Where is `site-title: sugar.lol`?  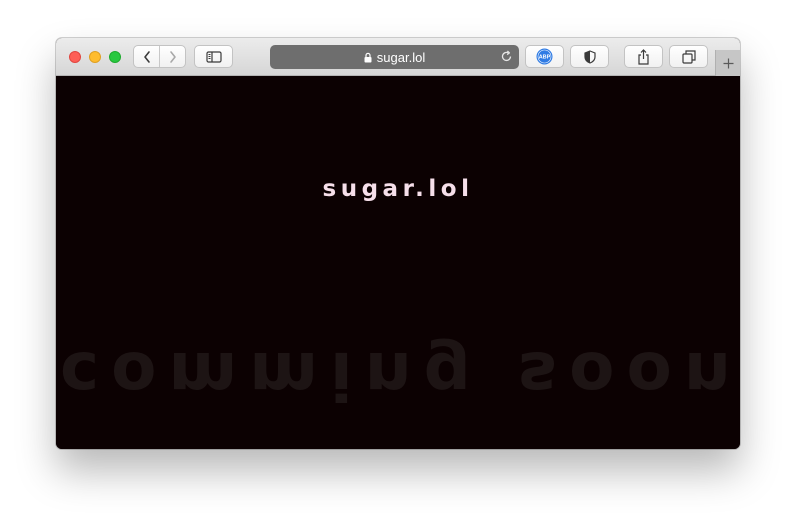 site-title: sugar.lol is located at coordinates (398, 189).